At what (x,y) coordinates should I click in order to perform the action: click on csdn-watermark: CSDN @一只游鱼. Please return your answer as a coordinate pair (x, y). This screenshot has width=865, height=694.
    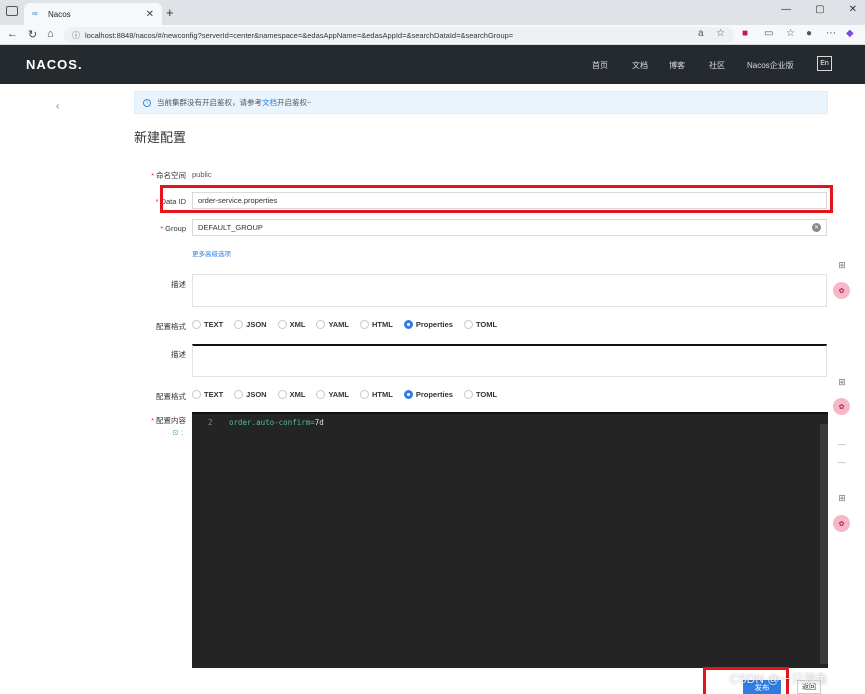
    Looking at the image, I should click on (779, 679).